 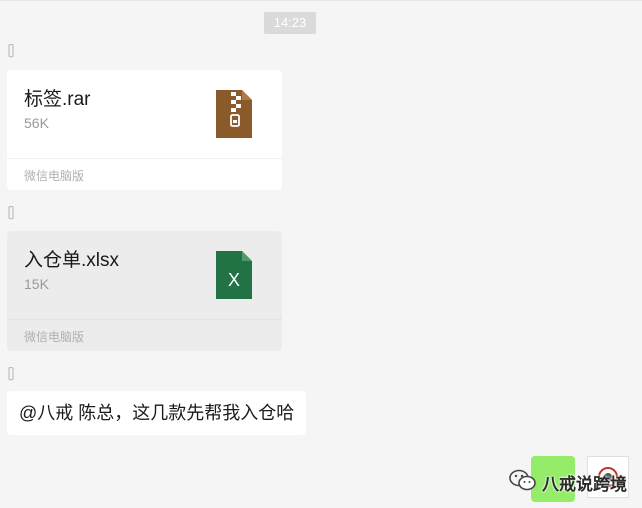 What do you see at coordinates (234, 116) in the screenshot?
I see `archive-file-icon` at bounding box center [234, 116].